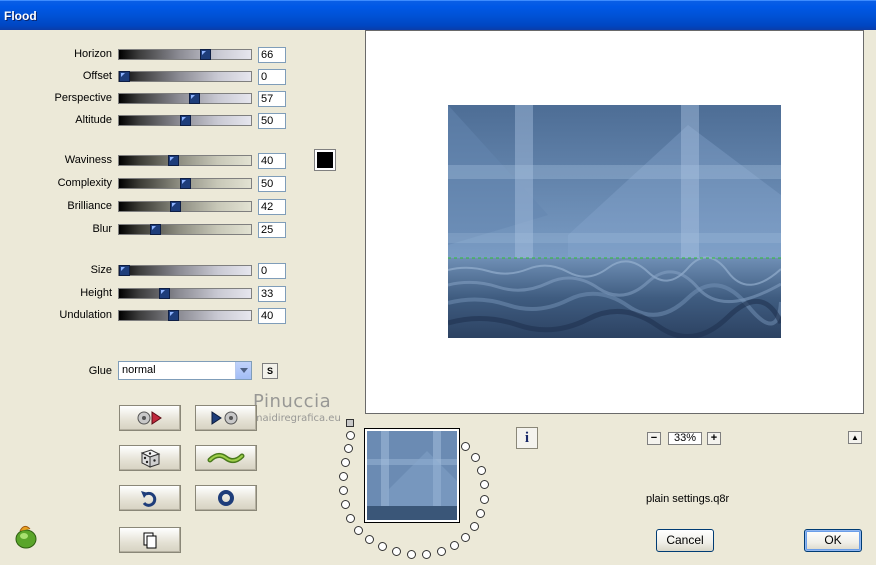 The height and width of the screenshot is (565, 876). I want to click on blur-value: 25, so click(272, 230).